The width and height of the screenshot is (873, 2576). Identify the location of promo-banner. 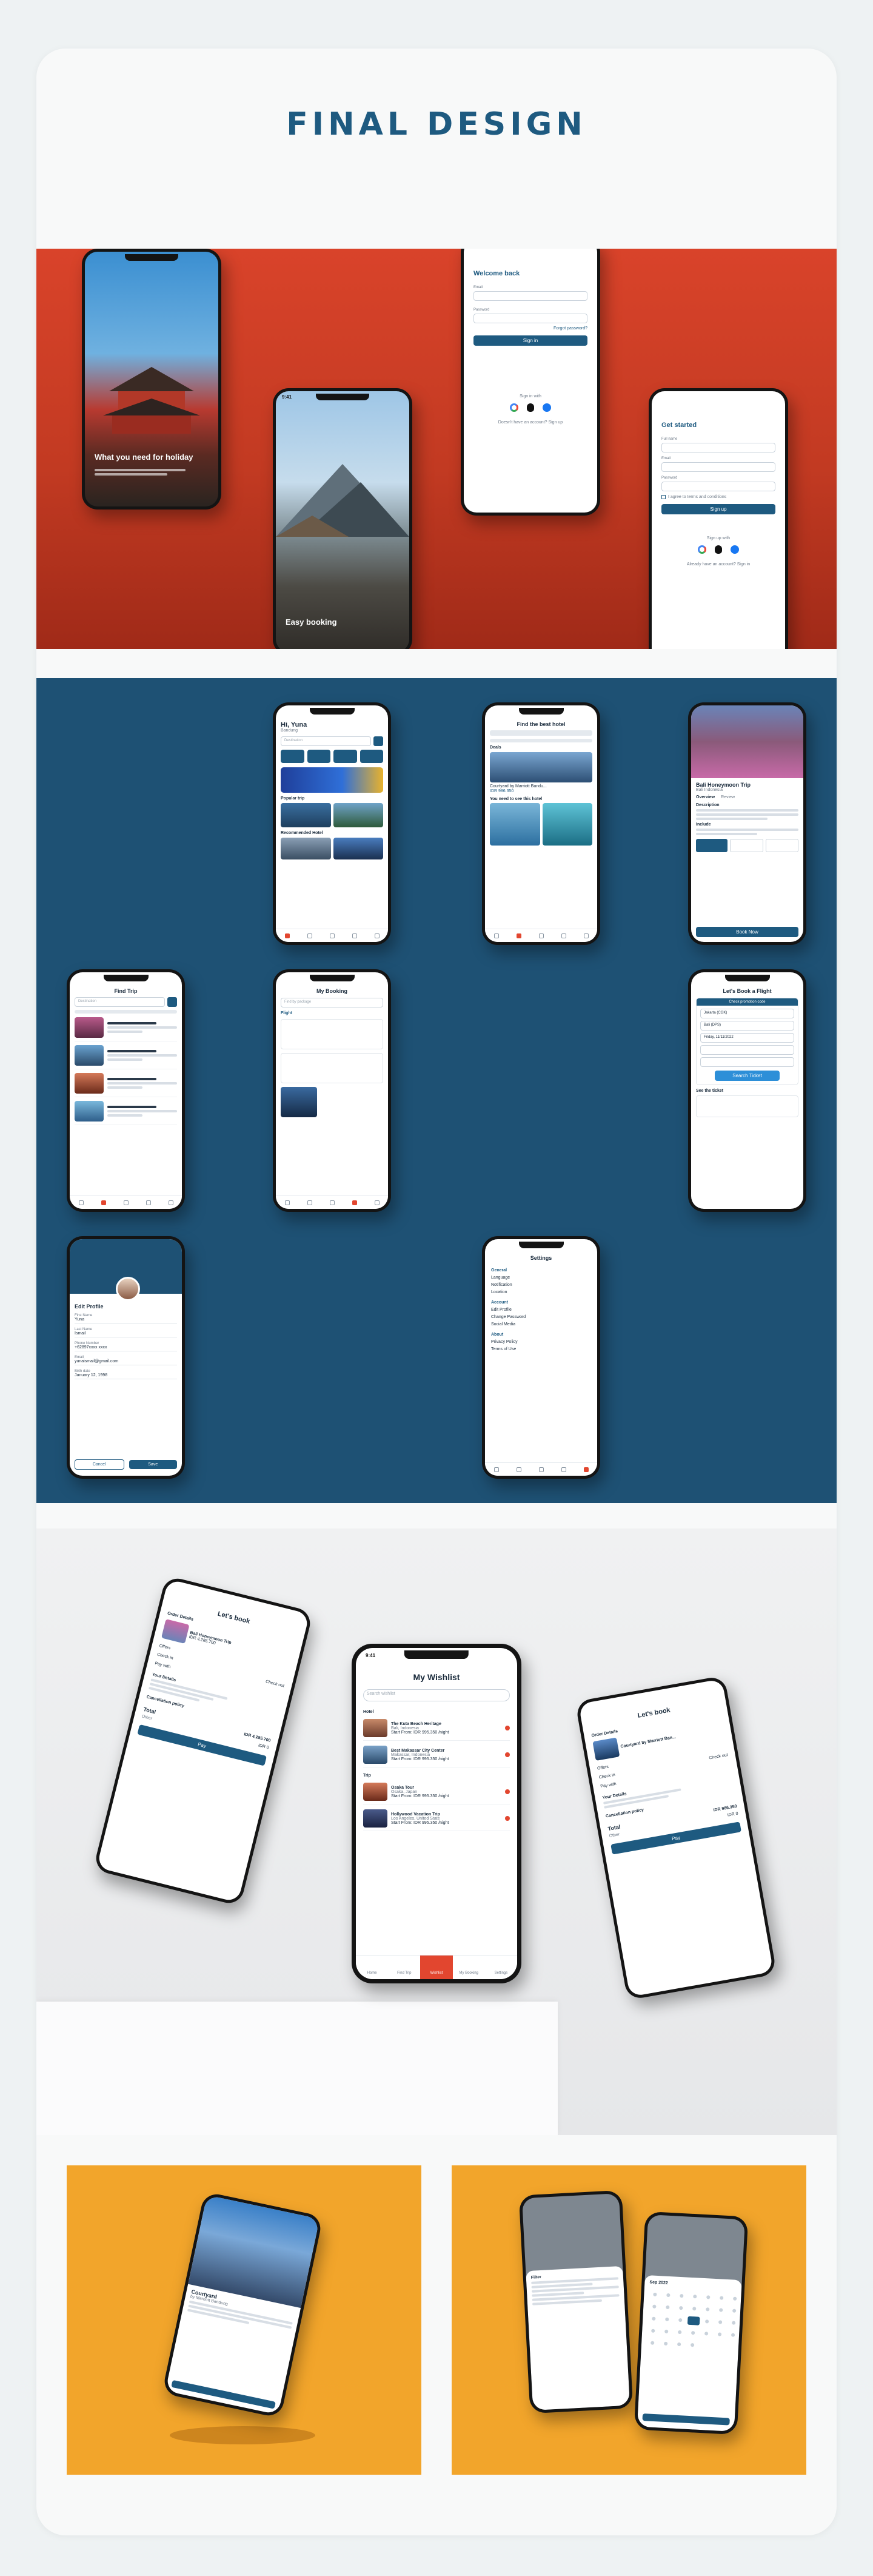
(332, 780).